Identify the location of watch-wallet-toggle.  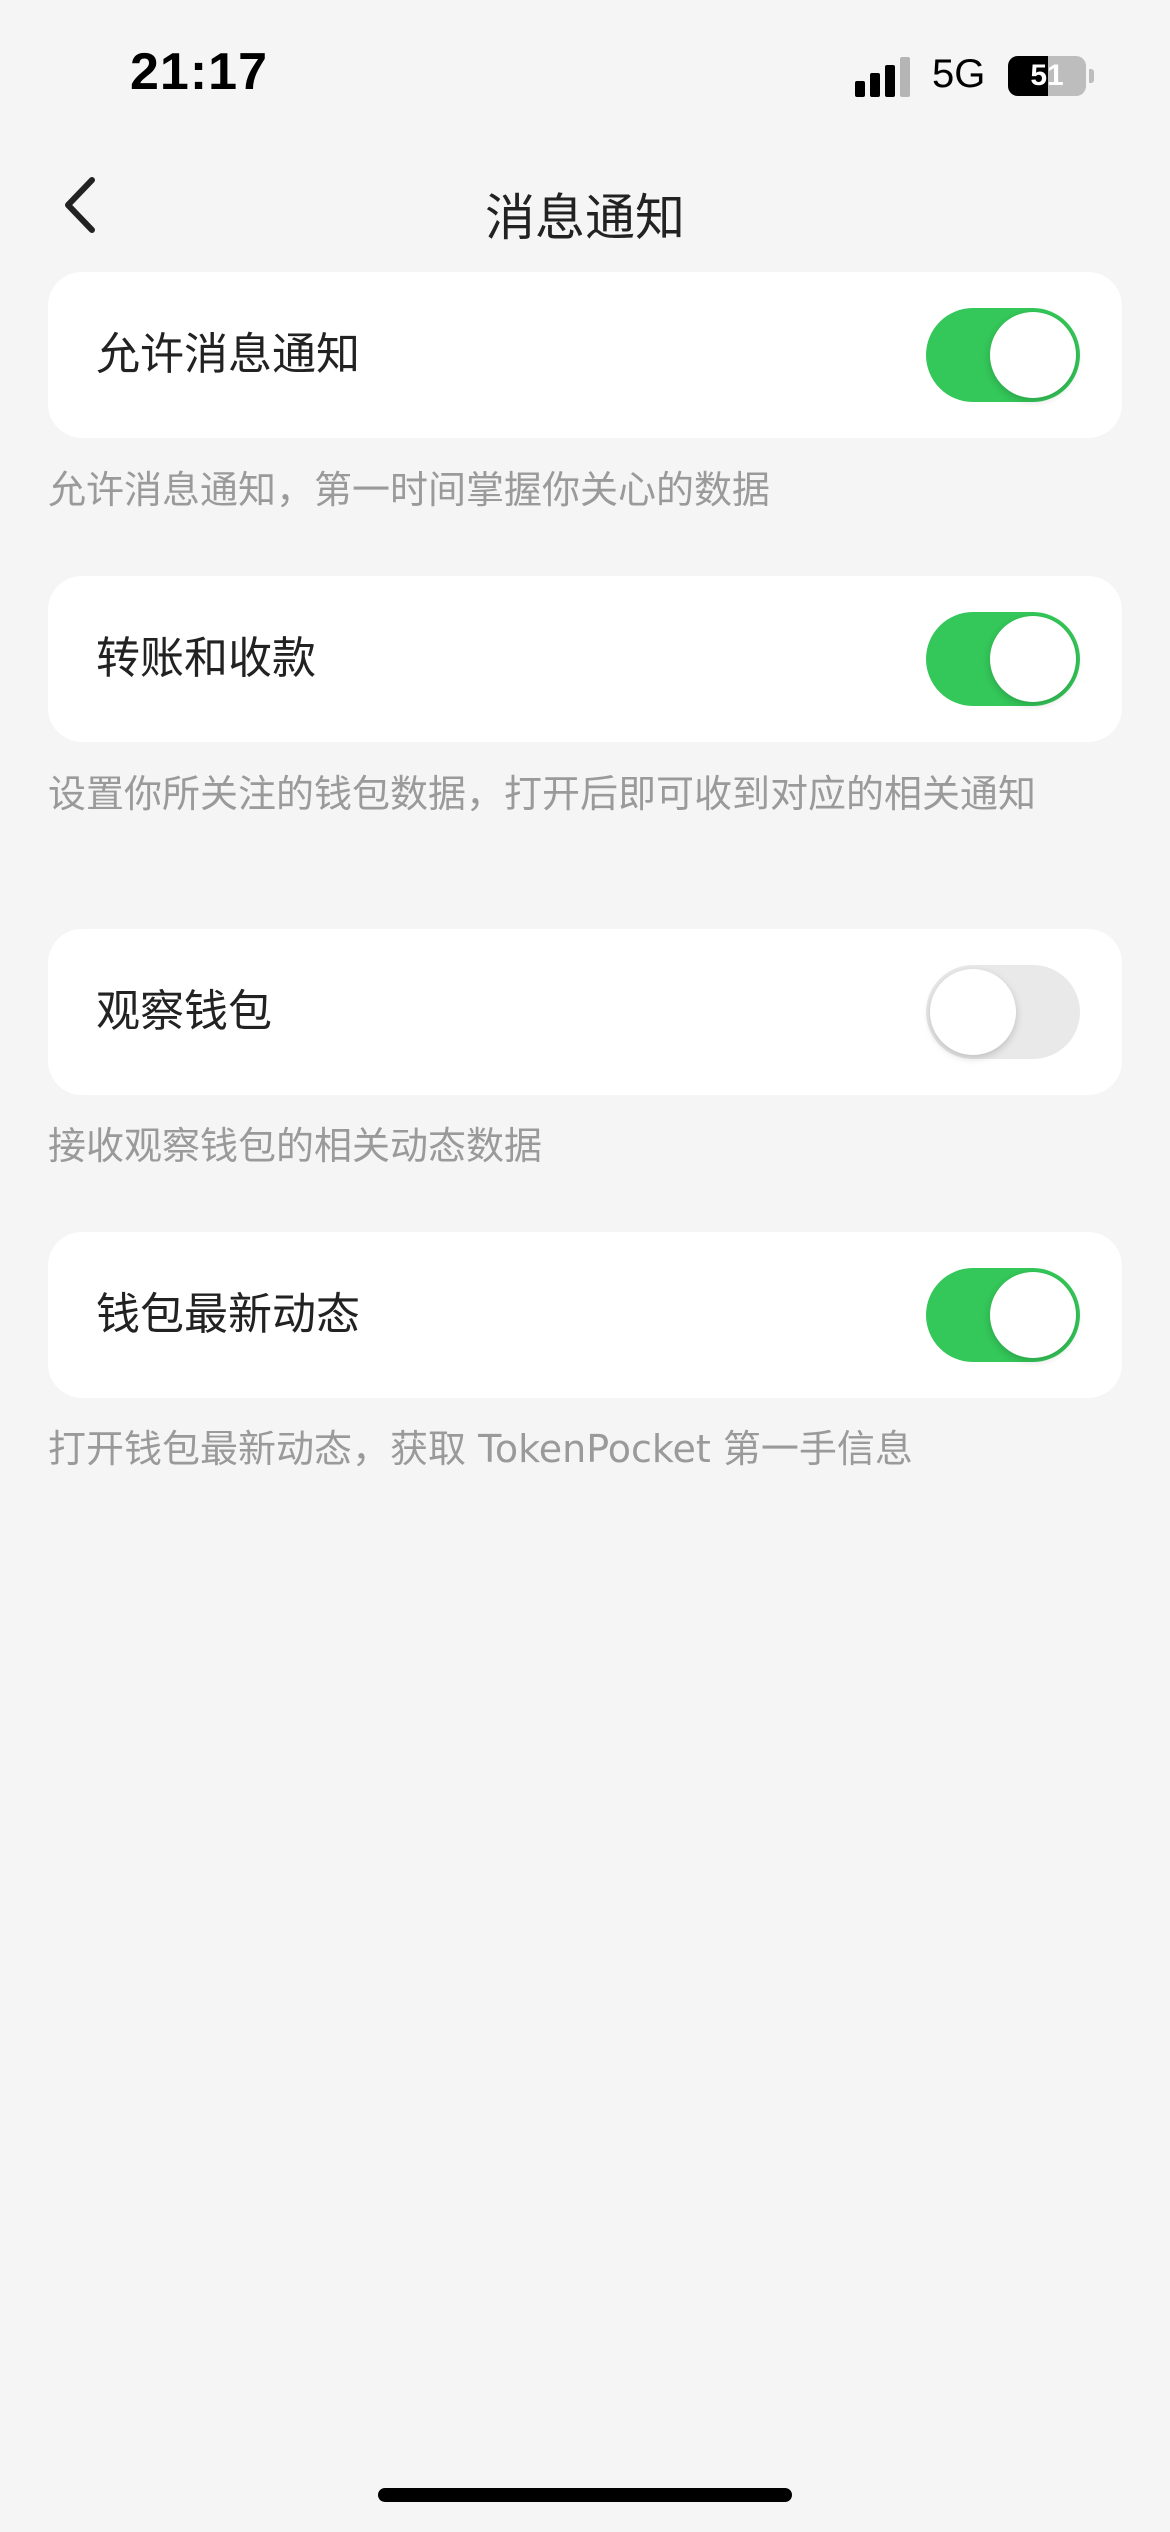
(1003, 1012).